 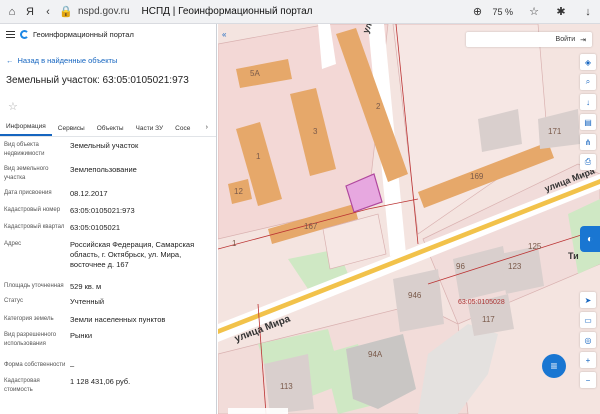 What do you see at coordinates (534, 12) in the screenshot?
I see `bookmark-icon: ☆` at bounding box center [534, 12].